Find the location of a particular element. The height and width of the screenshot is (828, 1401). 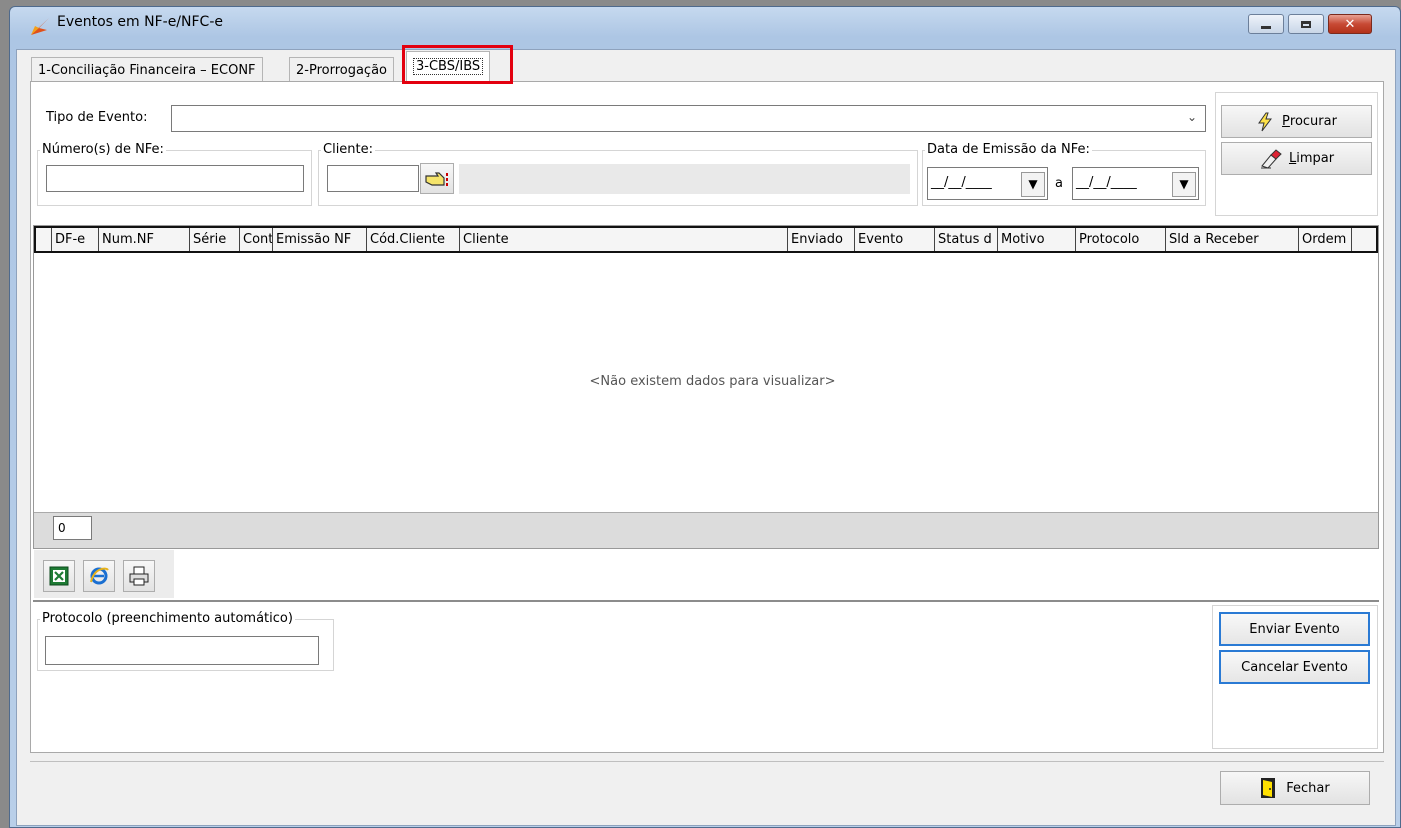

maximize-icon is located at coordinates (1306, 24).